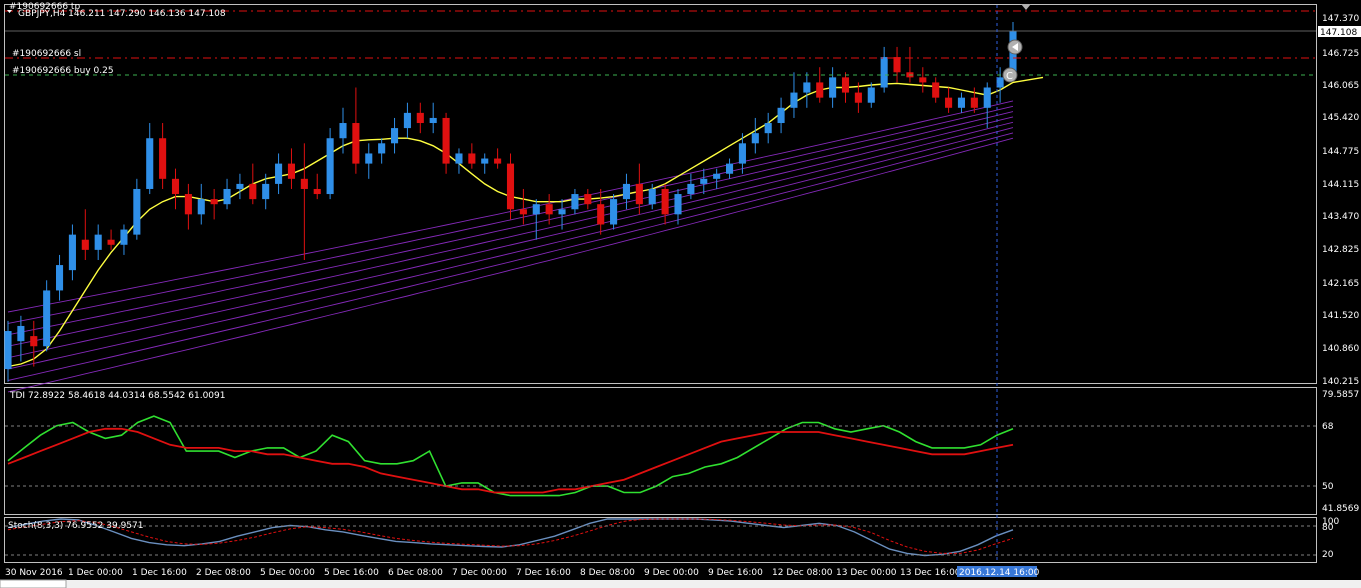  What do you see at coordinates (930, 573) in the screenshot?
I see `time-tick: 13 Dec 16:00` at bounding box center [930, 573].